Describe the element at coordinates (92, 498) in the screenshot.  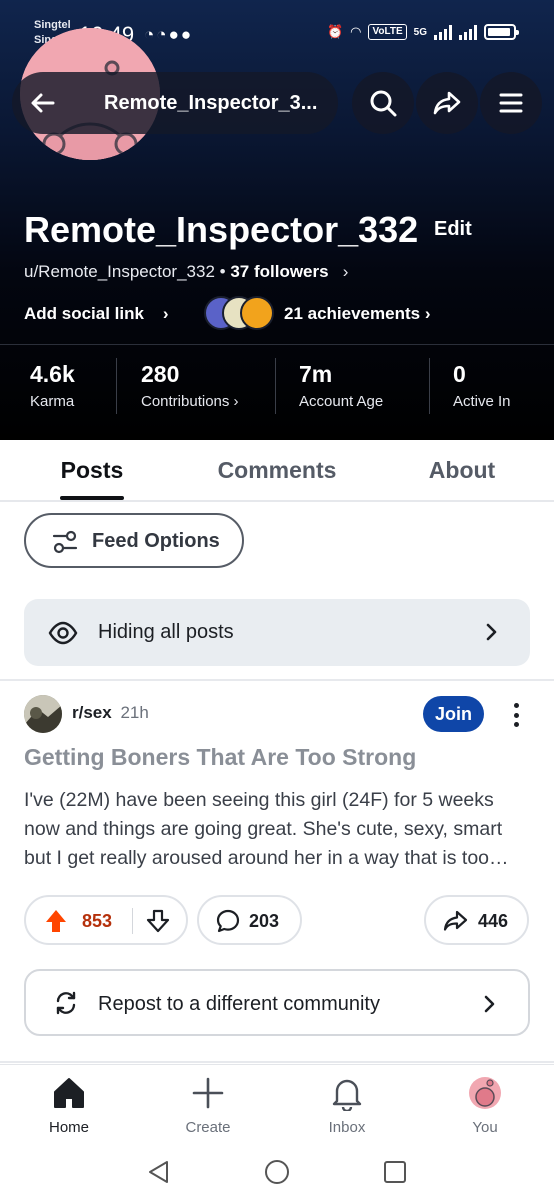
I see `active-tab-indicator` at that location.